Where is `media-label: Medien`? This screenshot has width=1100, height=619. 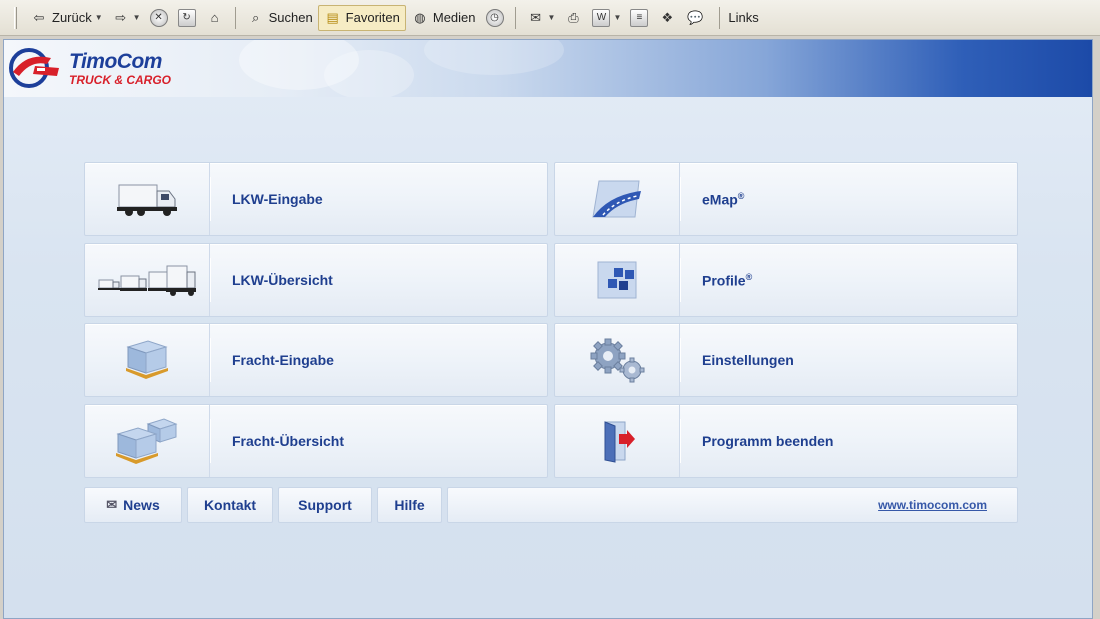 media-label: Medien is located at coordinates (454, 17).